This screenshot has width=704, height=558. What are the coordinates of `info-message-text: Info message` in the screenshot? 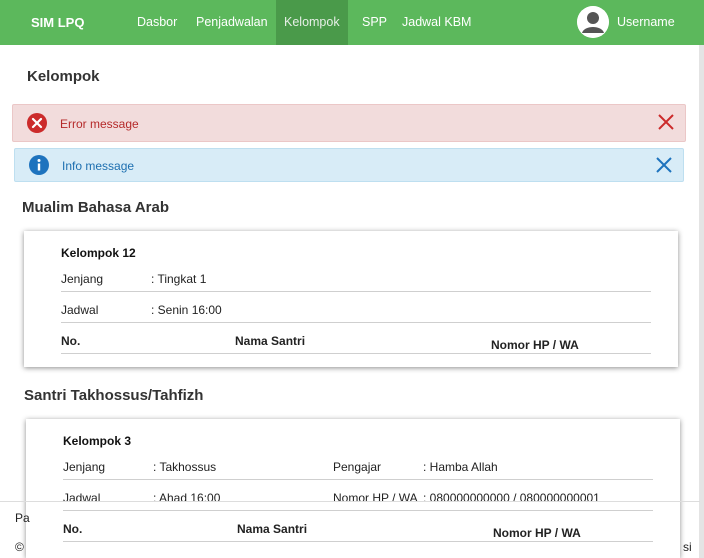 It's located at (98, 166).